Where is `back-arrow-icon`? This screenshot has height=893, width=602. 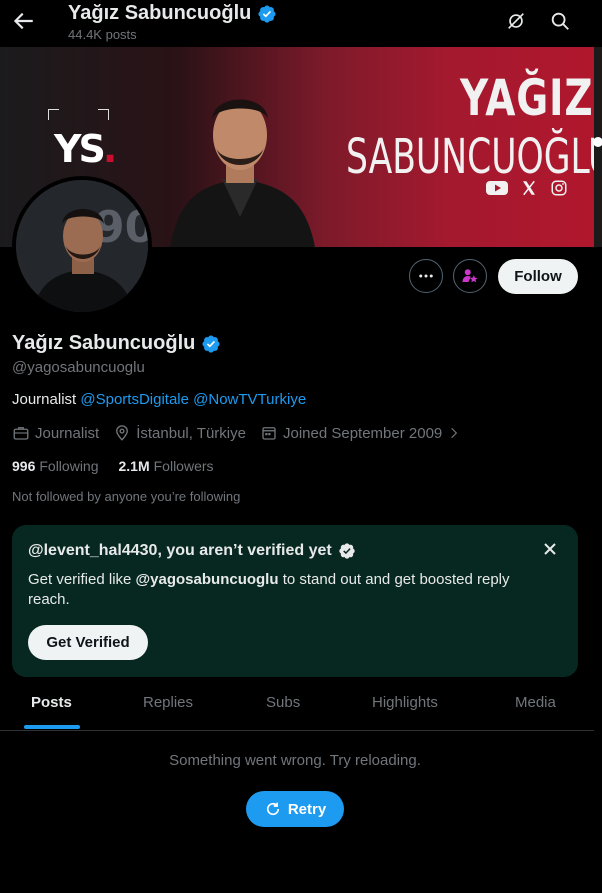 back-arrow-icon is located at coordinates (23, 21).